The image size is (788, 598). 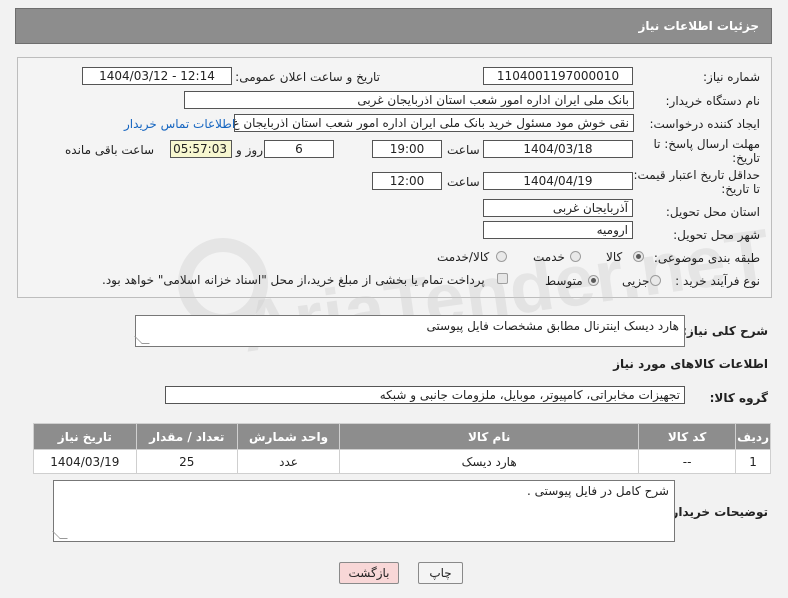 I want to click on col-quantity-header: تعداد / مقدار, so click(x=186, y=436).